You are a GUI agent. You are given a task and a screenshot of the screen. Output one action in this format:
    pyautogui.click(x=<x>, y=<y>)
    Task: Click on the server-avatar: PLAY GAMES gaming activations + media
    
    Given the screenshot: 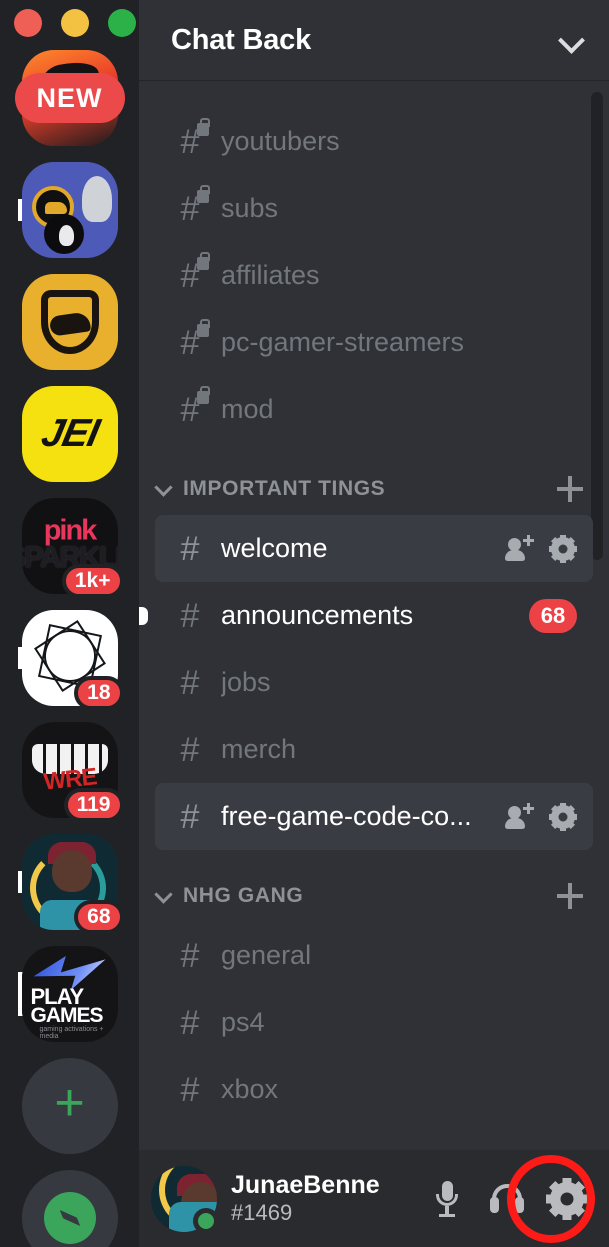 What is the action you would take?
    pyautogui.click(x=69, y=994)
    